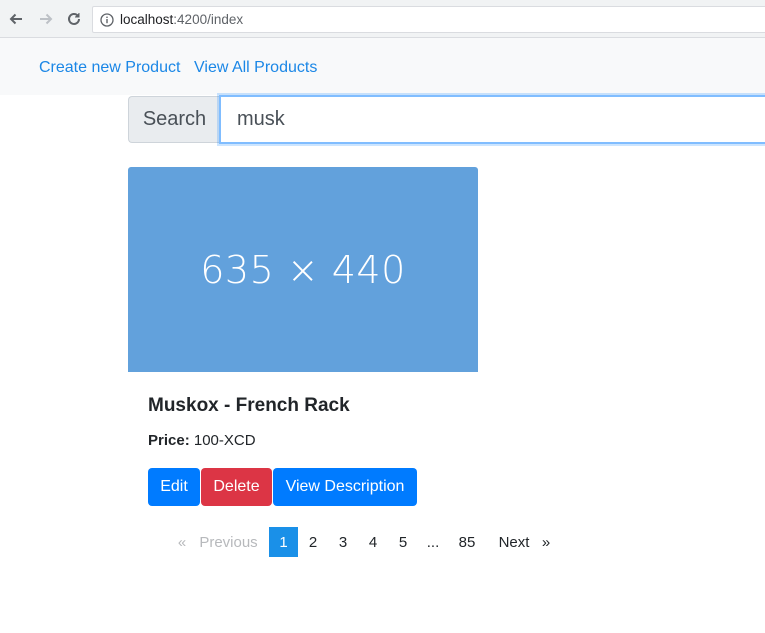 Image resolution: width=765 pixels, height=633 pixels. Describe the element at coordinates (492, 119) in the screenshot. I see `search-input` at that location.